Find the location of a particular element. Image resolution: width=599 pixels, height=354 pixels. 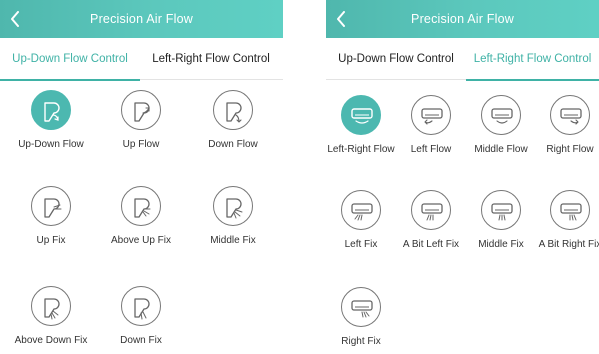

option-right-flow: Right Flow is located at coordinates (562, 125).